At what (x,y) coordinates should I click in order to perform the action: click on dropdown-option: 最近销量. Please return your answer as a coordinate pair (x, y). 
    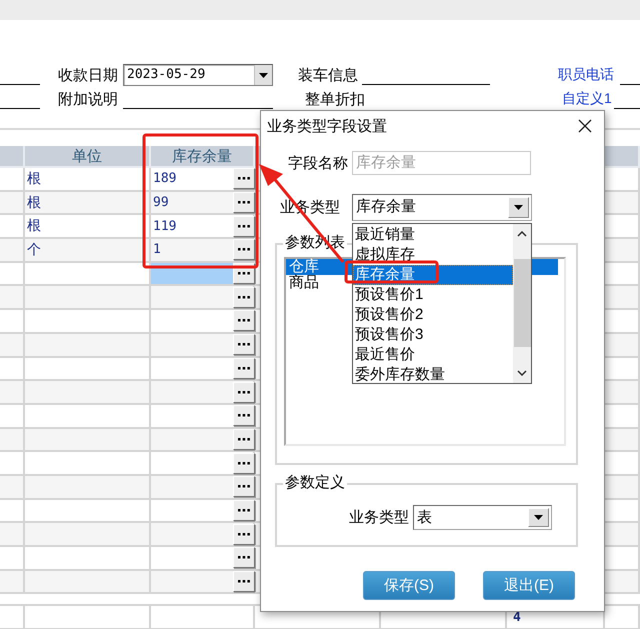
    Looking at the image, I should click on (433, 235).